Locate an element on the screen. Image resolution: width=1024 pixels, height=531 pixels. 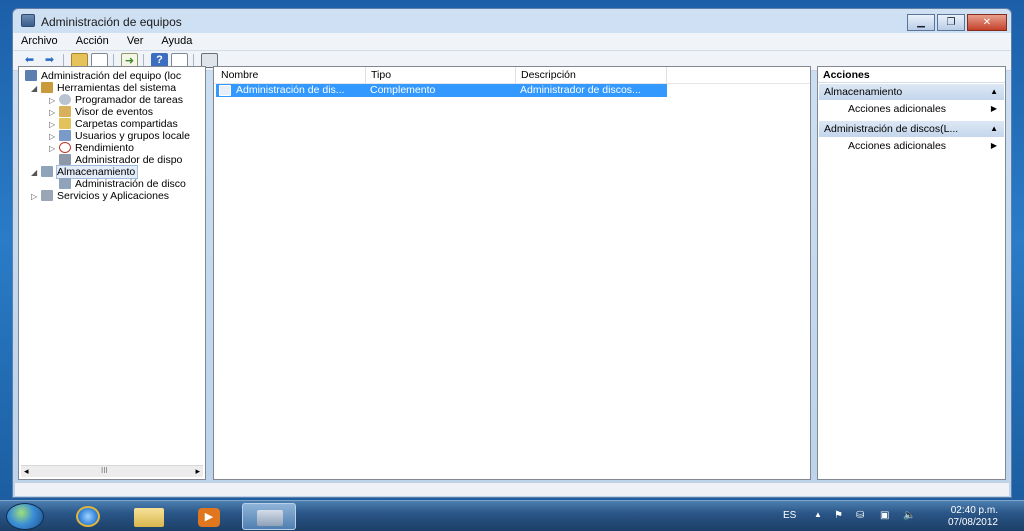
taskbar-internet-explorer is located at coordinates (89, 516).